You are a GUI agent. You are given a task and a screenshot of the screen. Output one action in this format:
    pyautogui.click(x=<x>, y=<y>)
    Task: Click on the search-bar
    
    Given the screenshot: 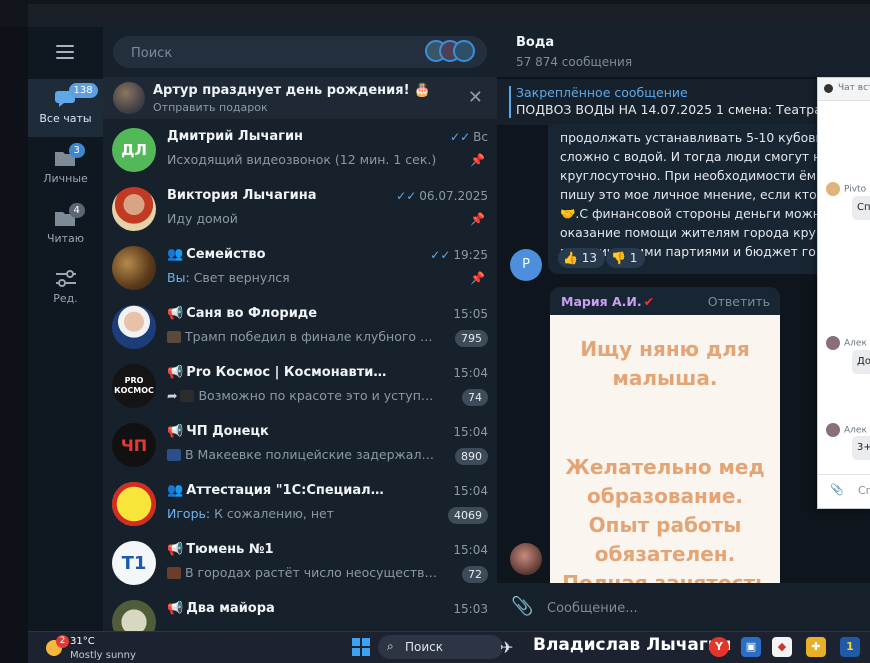 What is the action you would take?
    pyautogui.click(x=300, y=52)
    